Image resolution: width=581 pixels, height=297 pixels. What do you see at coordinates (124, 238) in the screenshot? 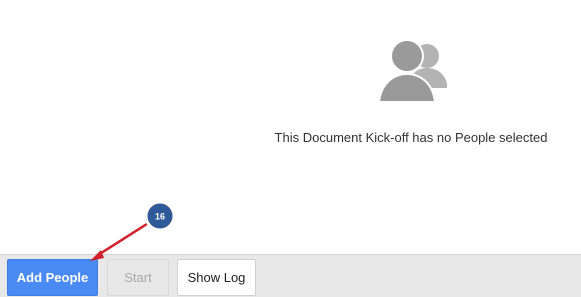
I see `annotation-arrow` at bounding box center [124, 238].